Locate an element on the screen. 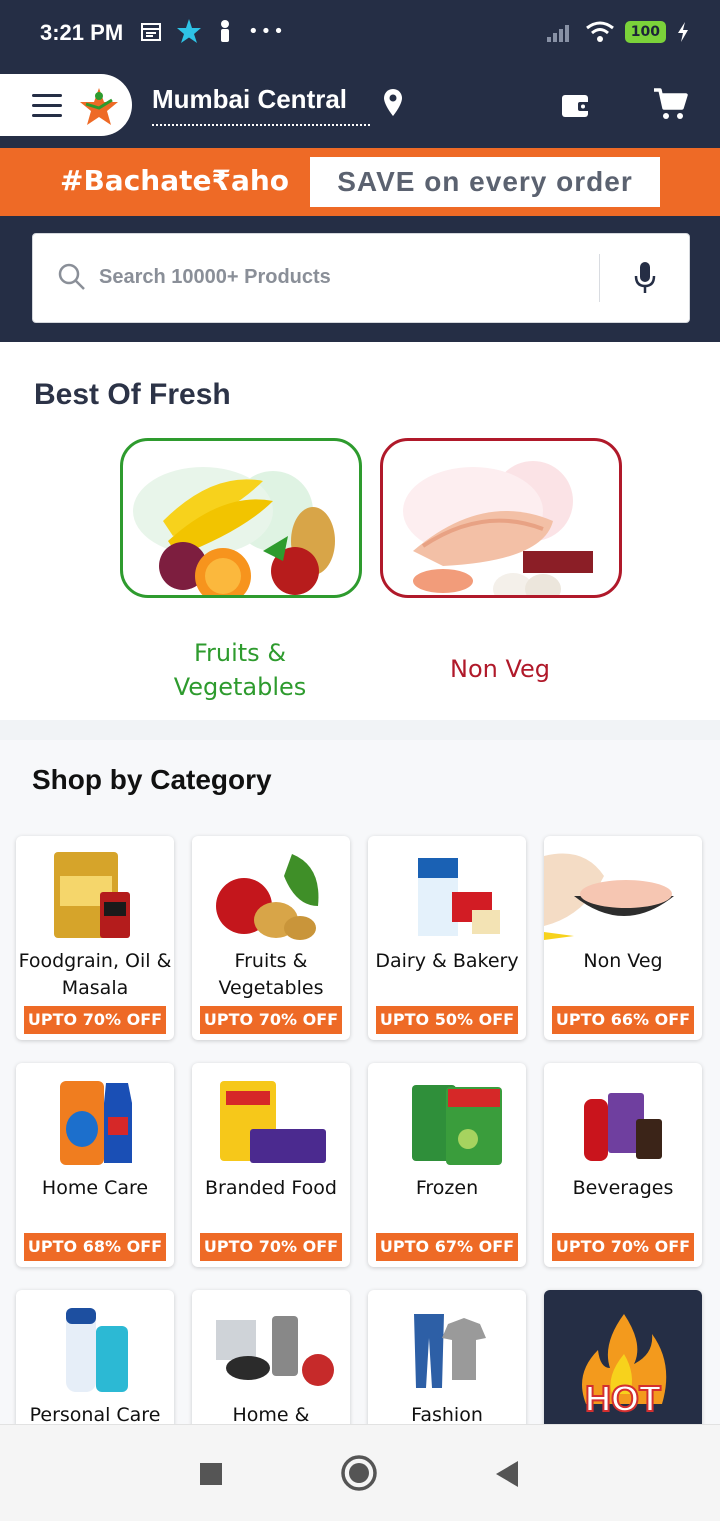  offer-badge: UPTO 67% OFF is located at coordinates (447, 1247).